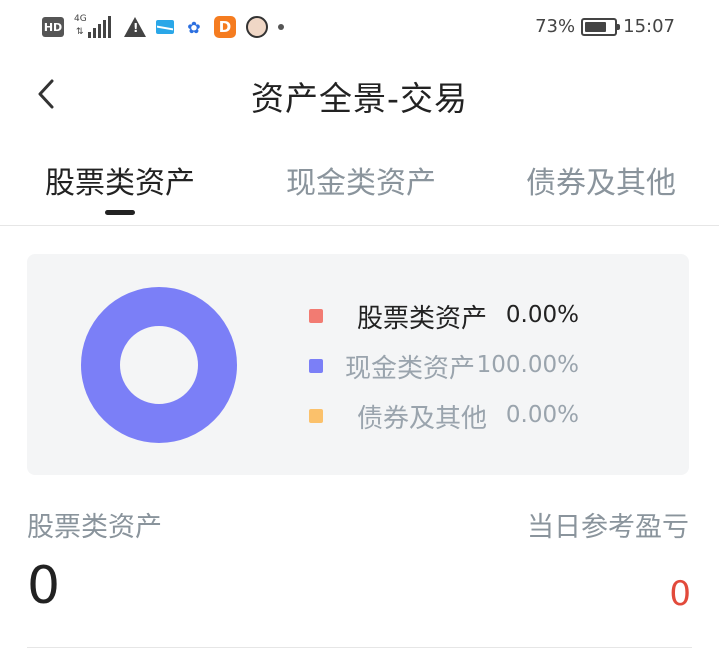 This screenshot has height=668, width=719. What do you see at coordinates (135, 27) in the screenshot?
I see `warning-icon` at bounding box center [135, 27].